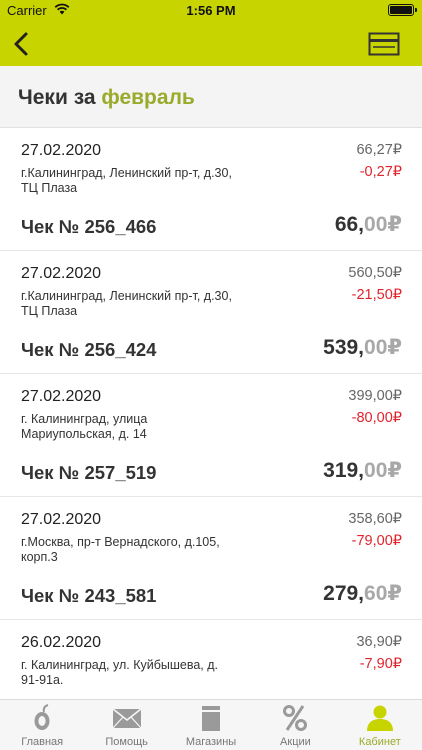 This screenshot has height=750, width=422. I want to click on receipt-sum: 539,00₽, so click(362, 347).